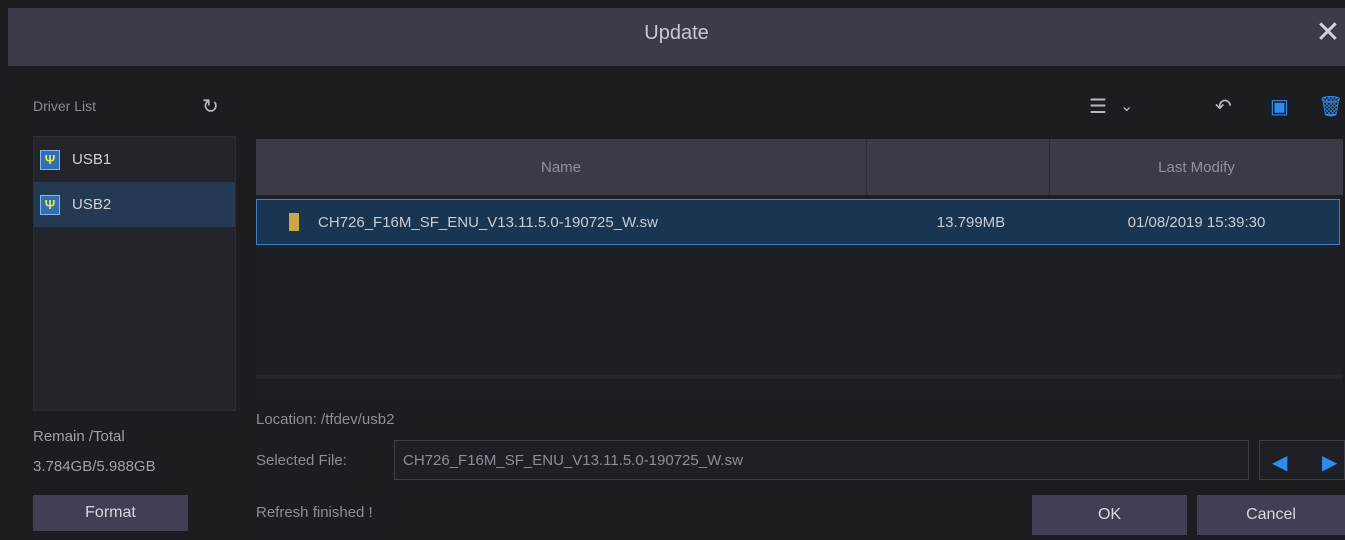 This screenshot has height=540, width=1345. Describe the element at coordinates (1223, 106) in the screenshot. I see `back-icon: ↶` at that location.